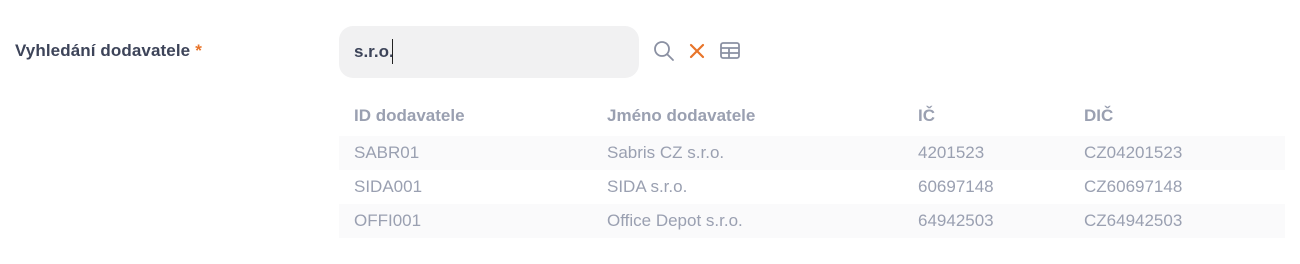  What do you see at coordinates (812, 187) in the screenshot?
I see `table-row: SIDA001 SIDA s.r.o. 60697148 CZ60697148` at bounding box center [812, 187].